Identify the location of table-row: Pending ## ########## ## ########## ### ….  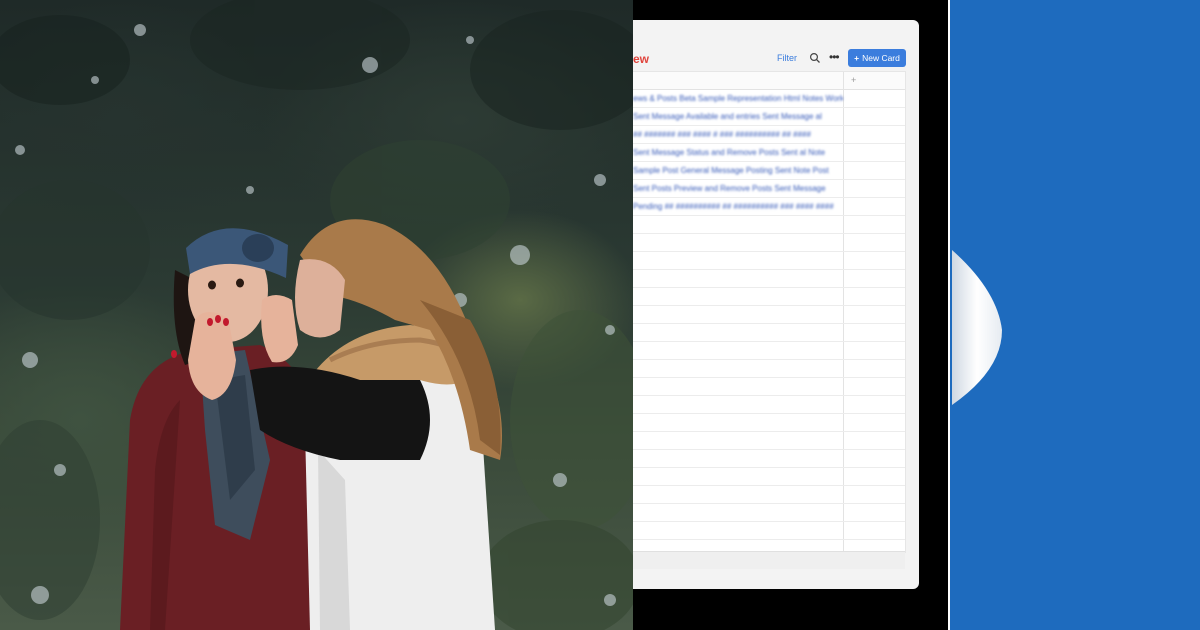
(769, 207).